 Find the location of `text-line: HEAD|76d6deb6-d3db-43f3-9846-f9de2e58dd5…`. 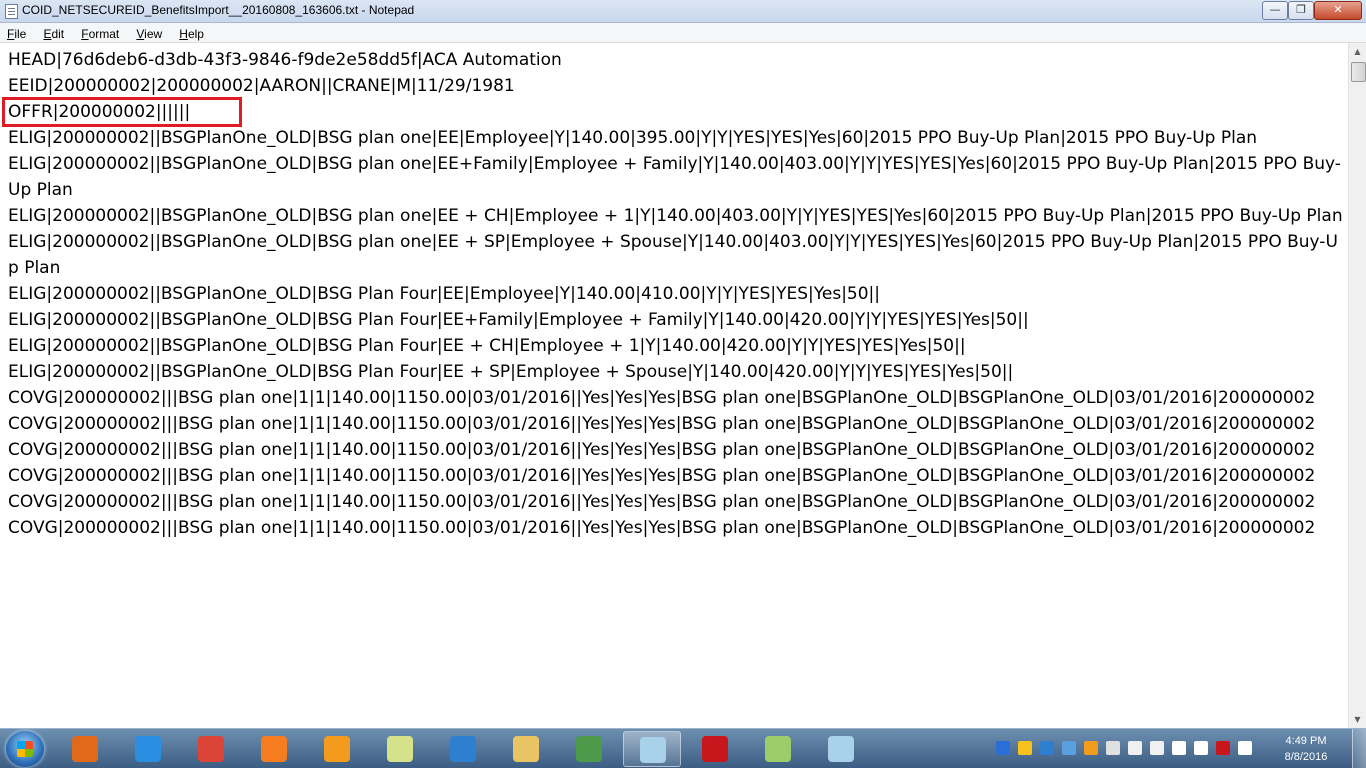

text-line: HEAD|76d6deb6-d3db-43f3-9846-f9de2e58dd5… is located at coordinates (675, 60).